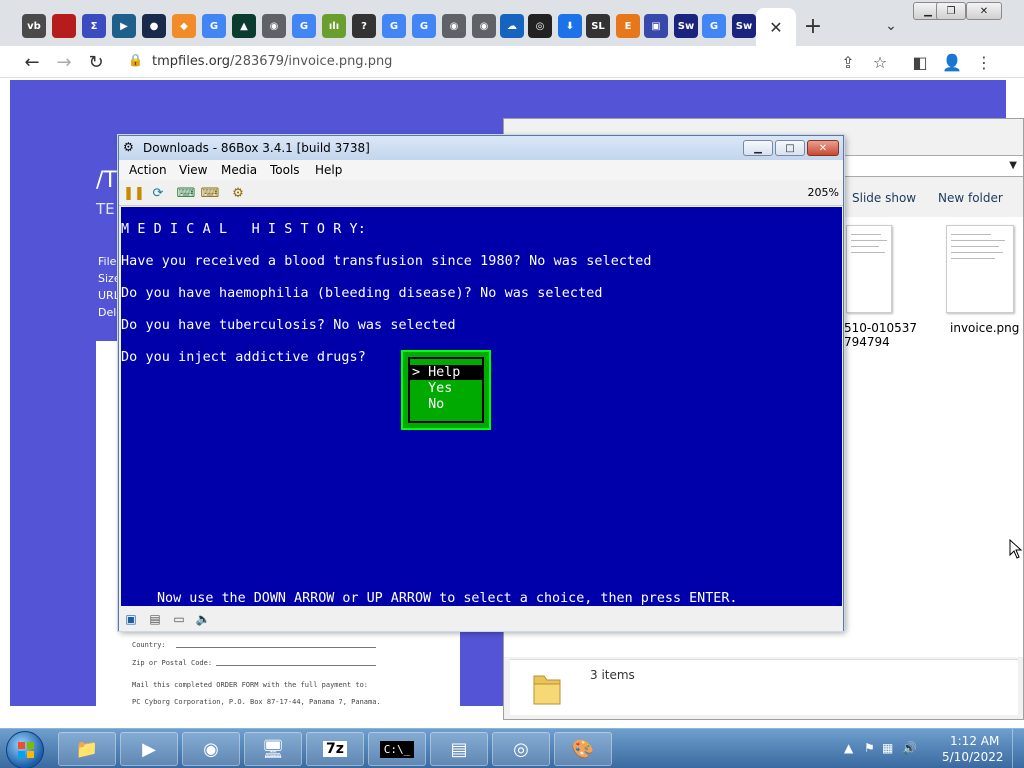  Describe the element at coordinates (974, 741) in the screenshot. I see `clock-time: 1:12 AM` at that location.